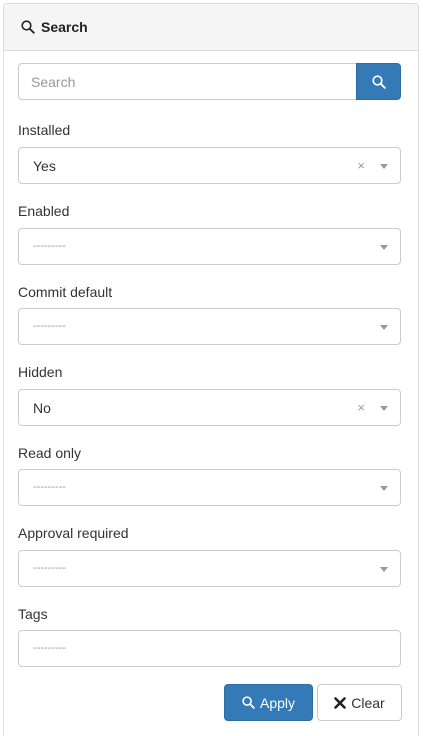 This screenshot has width=423, height=736. What do you see at coordinates (368, 702) in the screenshot?
I see `clear-label: Clear` at bounding box center [368, 702].